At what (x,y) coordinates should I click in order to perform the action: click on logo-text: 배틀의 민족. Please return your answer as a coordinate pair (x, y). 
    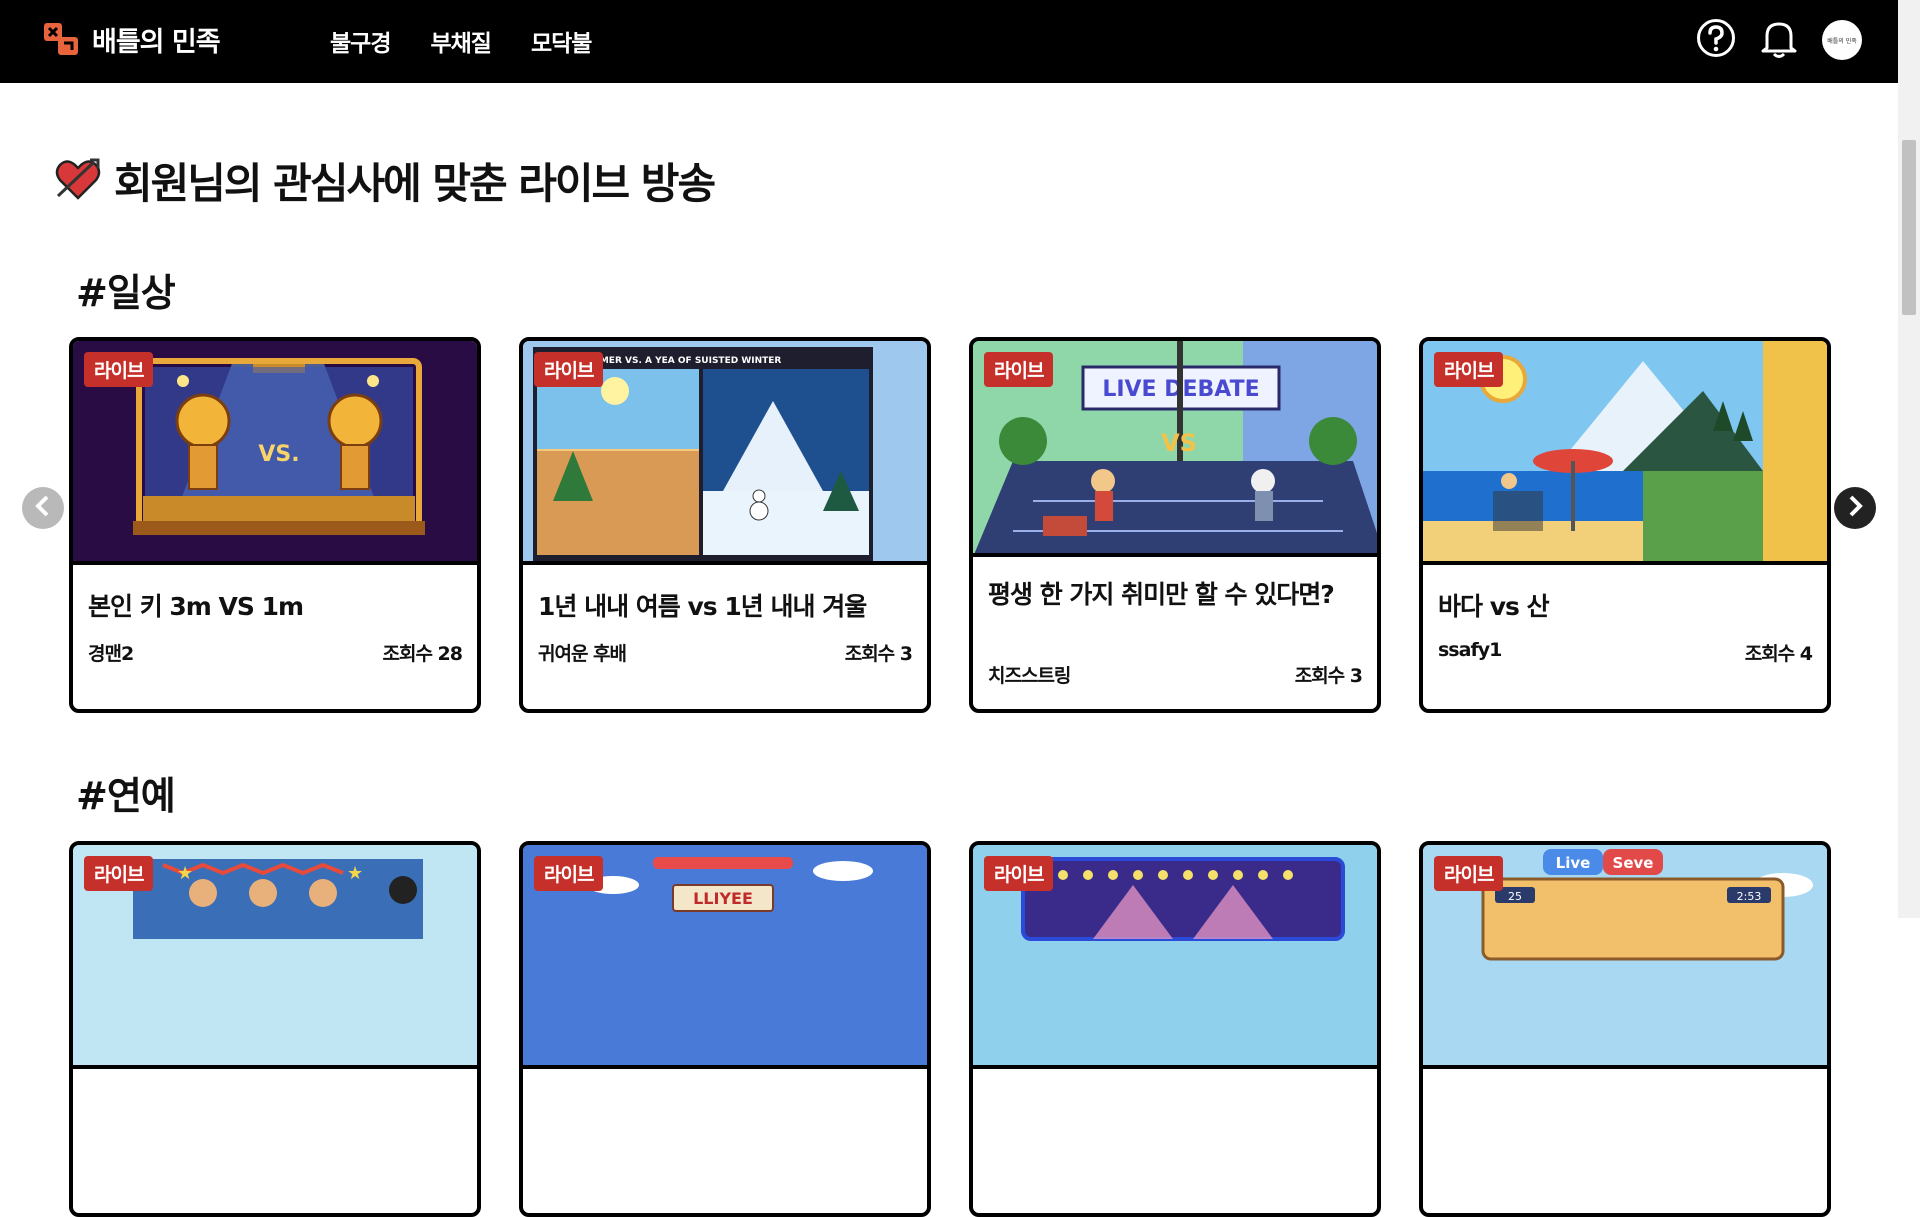
    Looking at the image, I should click on (156, 42).